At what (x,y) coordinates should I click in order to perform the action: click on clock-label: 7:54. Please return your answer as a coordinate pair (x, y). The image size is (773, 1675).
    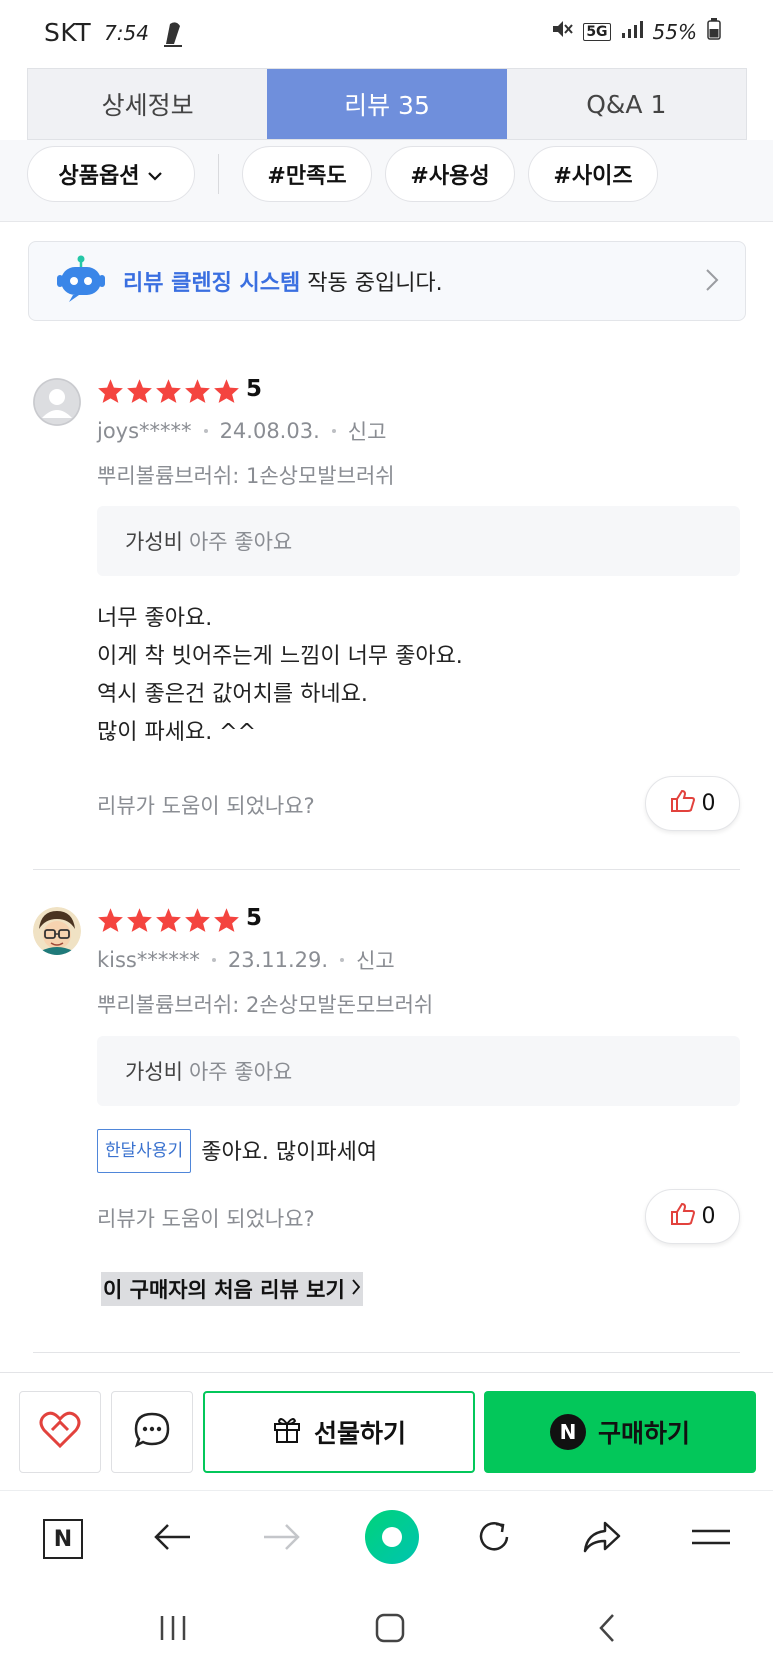
    Looking at the image, I should click on (126, 33).